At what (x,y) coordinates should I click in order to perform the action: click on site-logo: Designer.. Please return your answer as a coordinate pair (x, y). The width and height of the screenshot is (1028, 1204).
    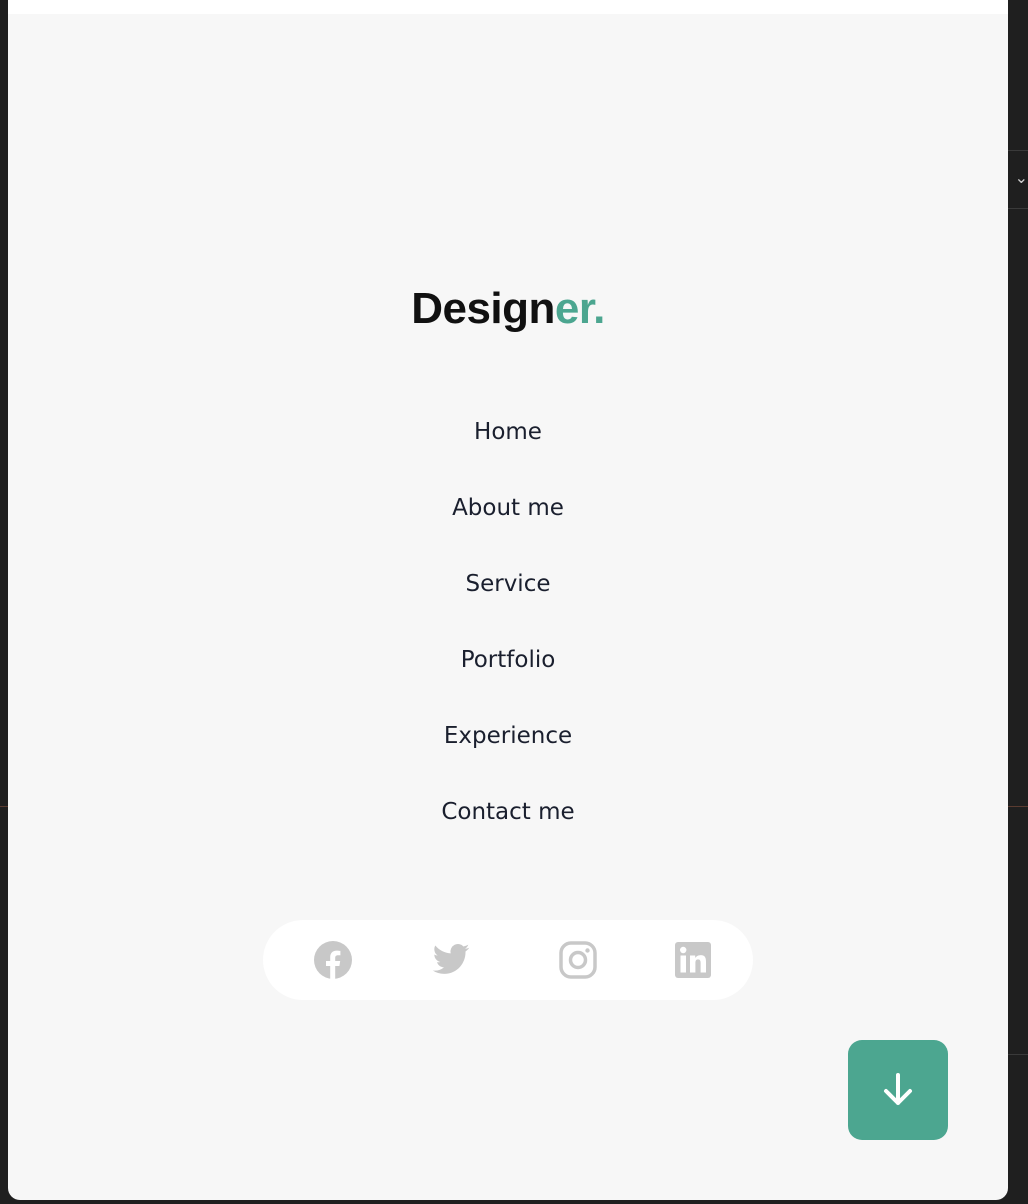
    Looking at the image, I should click on (508, 309).